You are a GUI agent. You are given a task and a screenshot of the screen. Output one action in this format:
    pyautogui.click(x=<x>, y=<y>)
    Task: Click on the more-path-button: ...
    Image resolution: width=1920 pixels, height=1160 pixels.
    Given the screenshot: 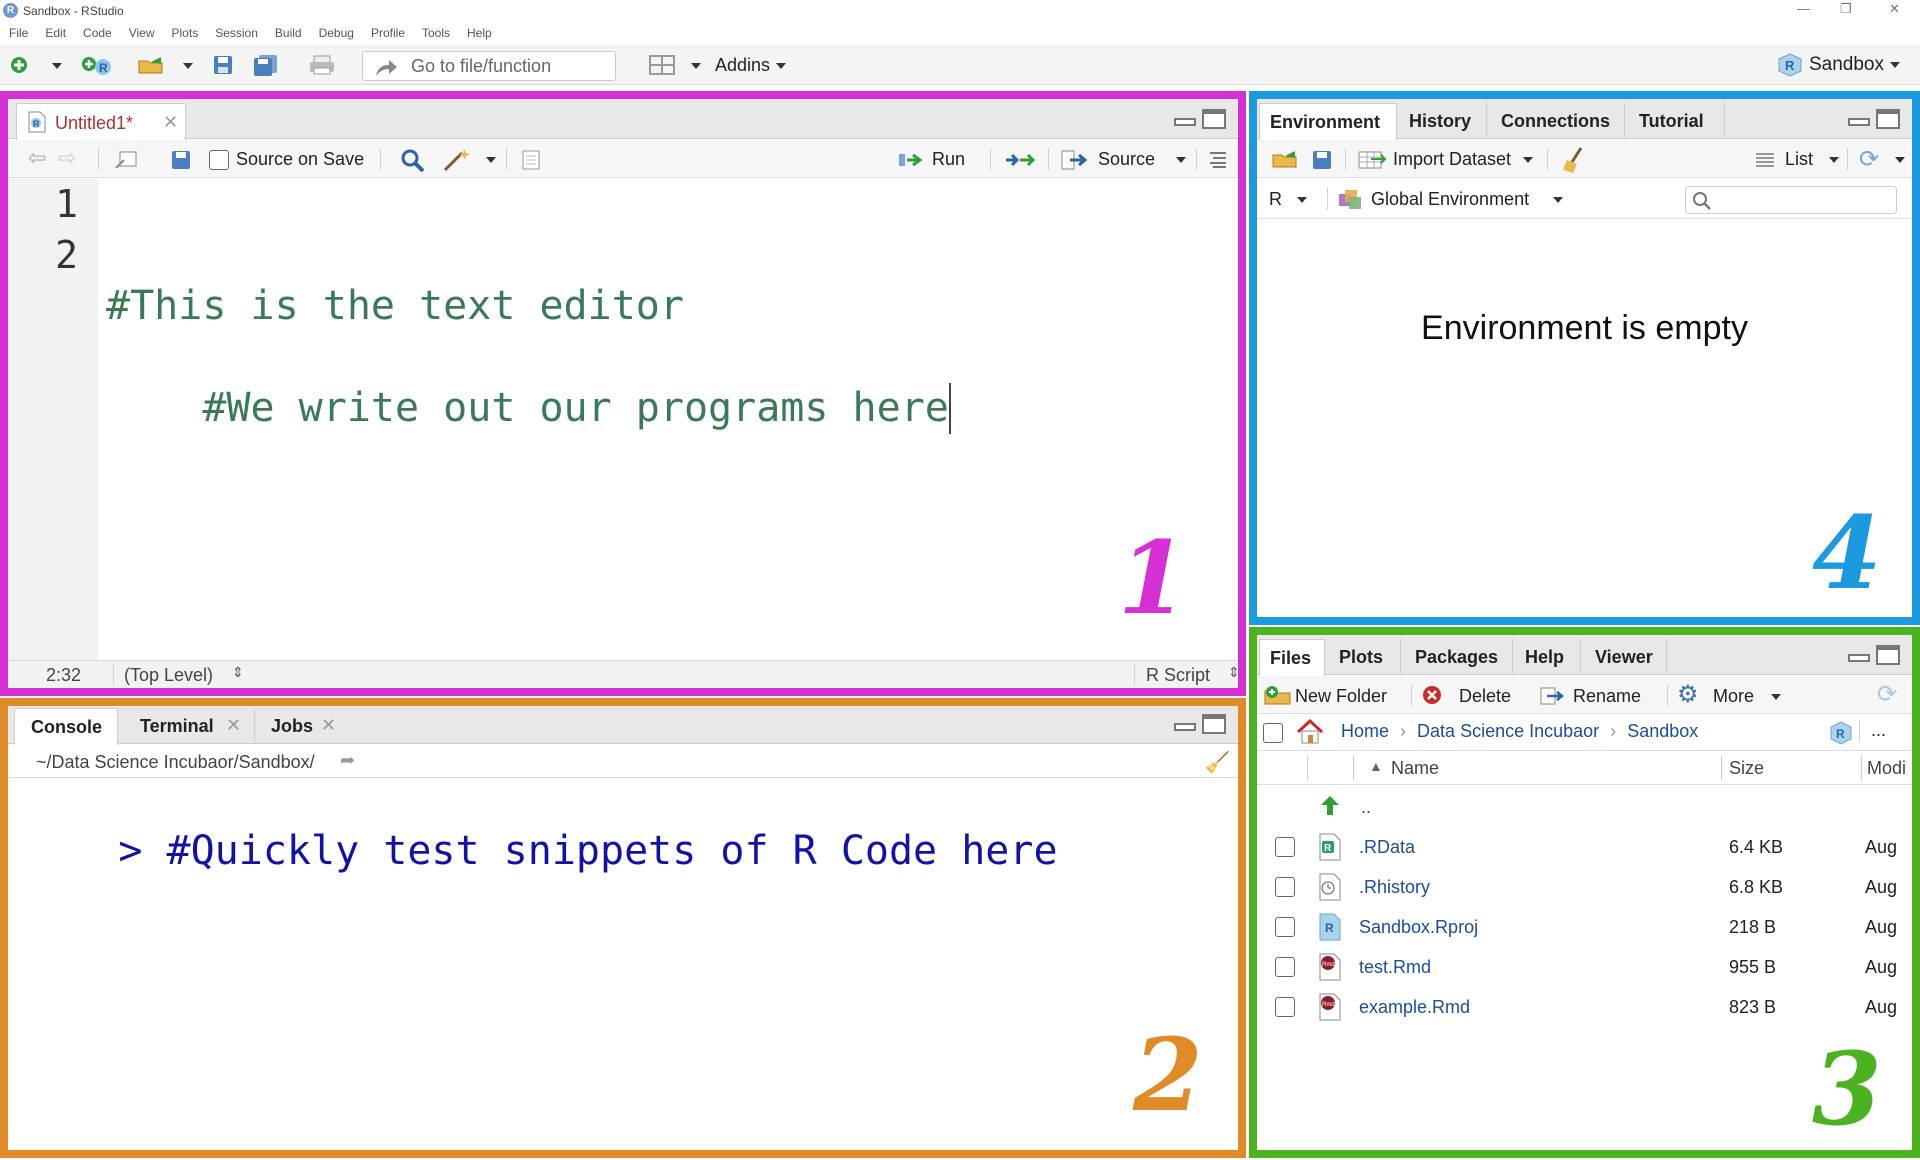 What is the action you would take?
    pyautogui.click(x=1878, y=730)
    